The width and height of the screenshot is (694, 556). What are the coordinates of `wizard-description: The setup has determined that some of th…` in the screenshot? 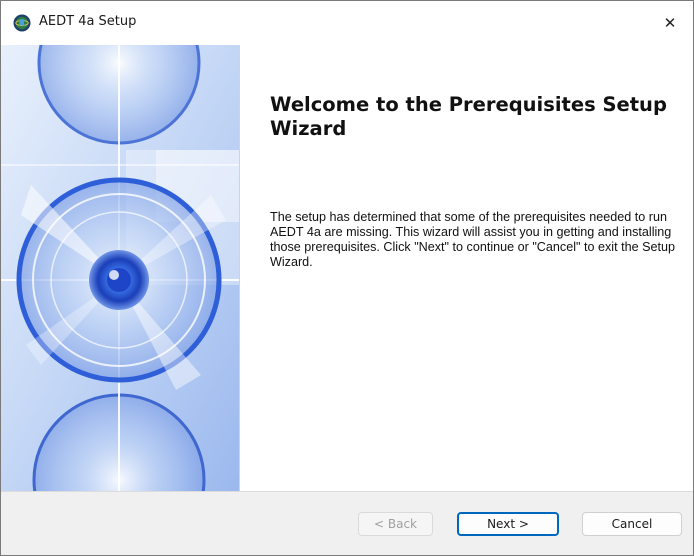 It's located at (472, 239).